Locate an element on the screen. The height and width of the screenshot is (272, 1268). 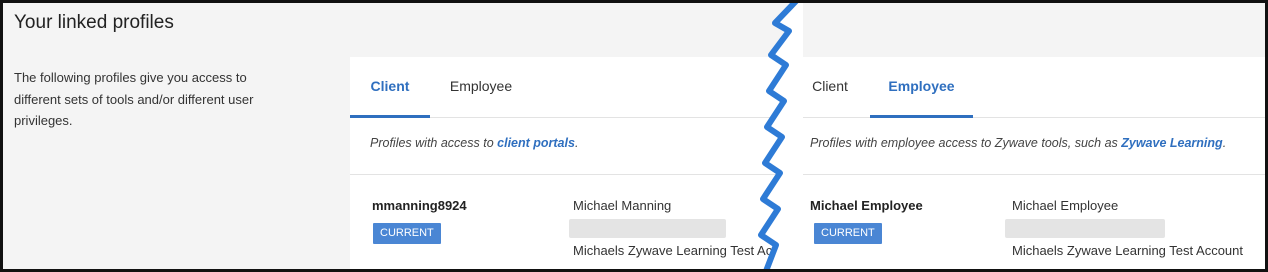
profile-full-name: Michael Employee is located at coordinates (1065, 205).